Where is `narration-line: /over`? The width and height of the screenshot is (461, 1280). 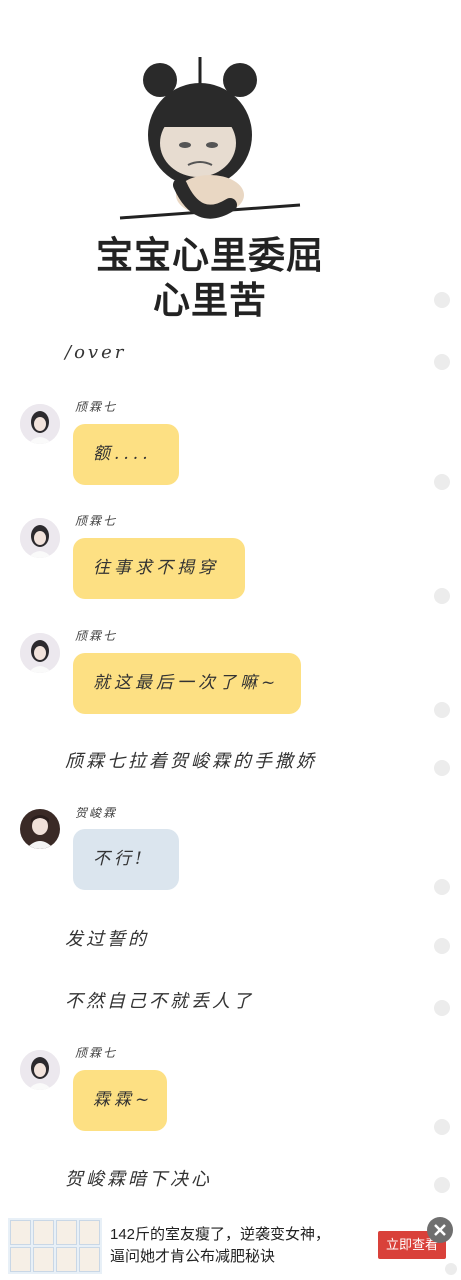
narration-line: /over is located at coordinates (96, 352).